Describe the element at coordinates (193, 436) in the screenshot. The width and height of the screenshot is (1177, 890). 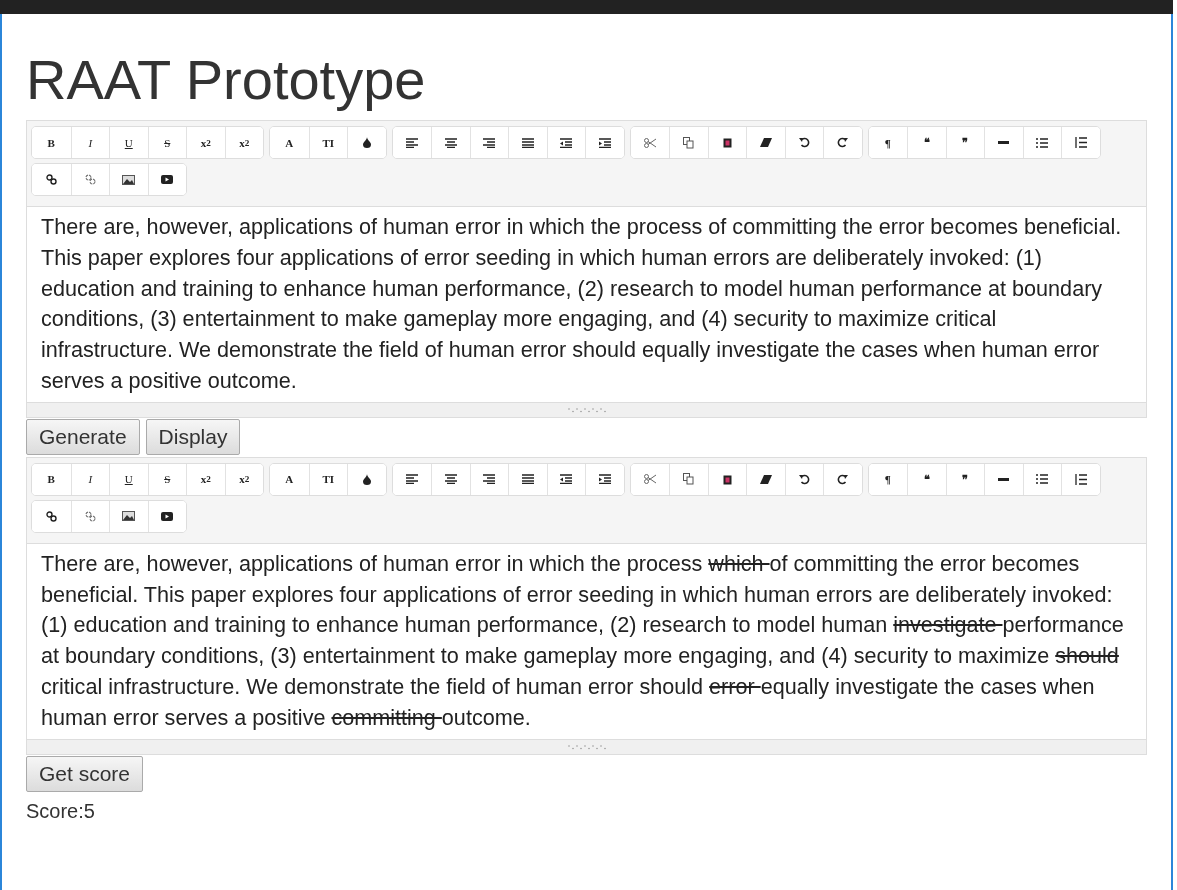
I see `action-button: Display` at that location.